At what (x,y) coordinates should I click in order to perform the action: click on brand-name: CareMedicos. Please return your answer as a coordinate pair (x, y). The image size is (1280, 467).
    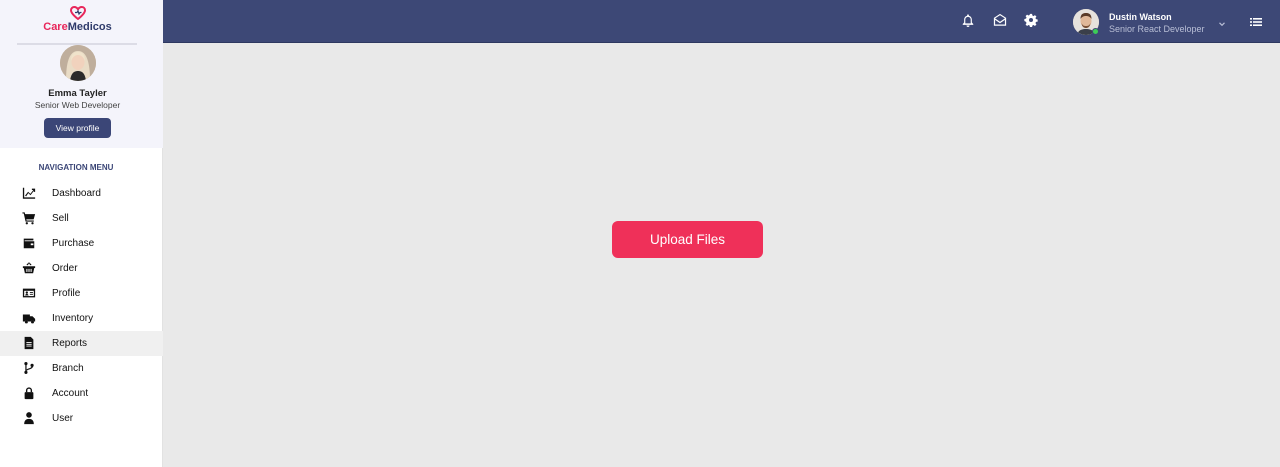
    Looking at the image, I should click on (77, 27).